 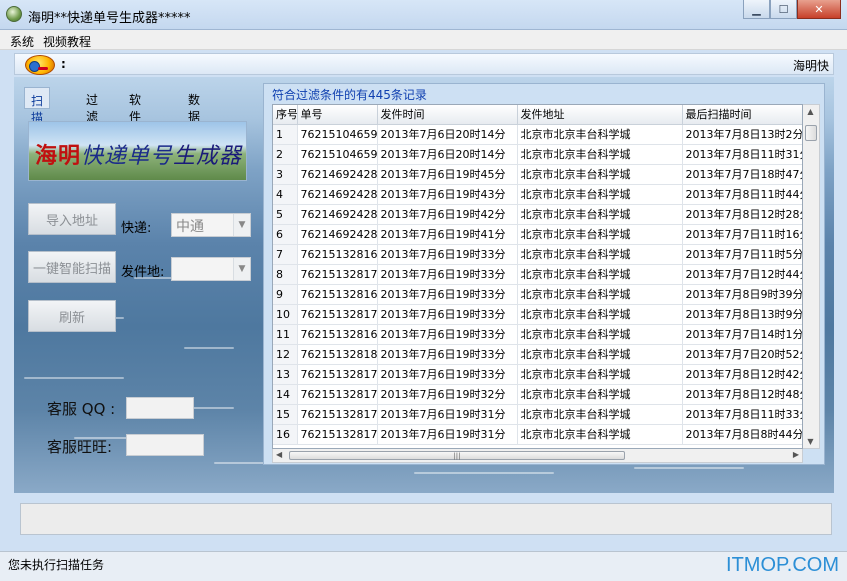 I want to click on tab-filter: 过滤, so click(x=92, y=105).